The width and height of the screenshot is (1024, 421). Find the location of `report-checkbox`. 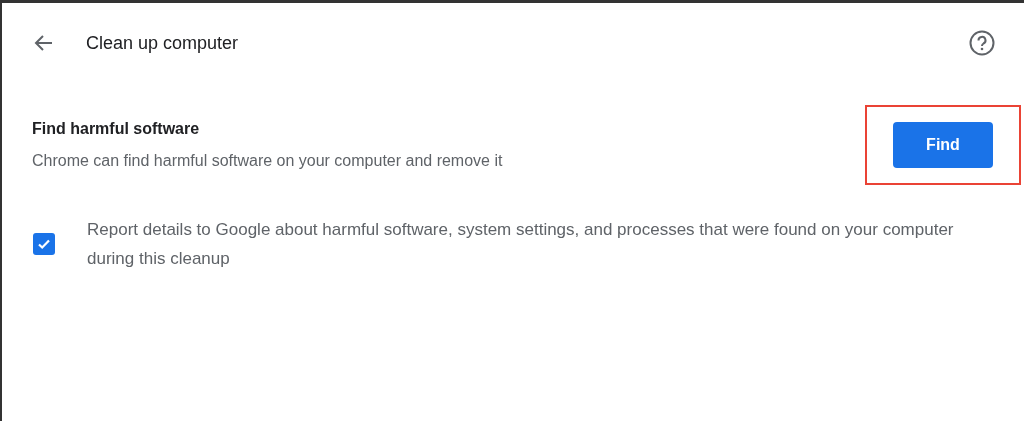

report-checkbox is located at coordinates (44, 244).